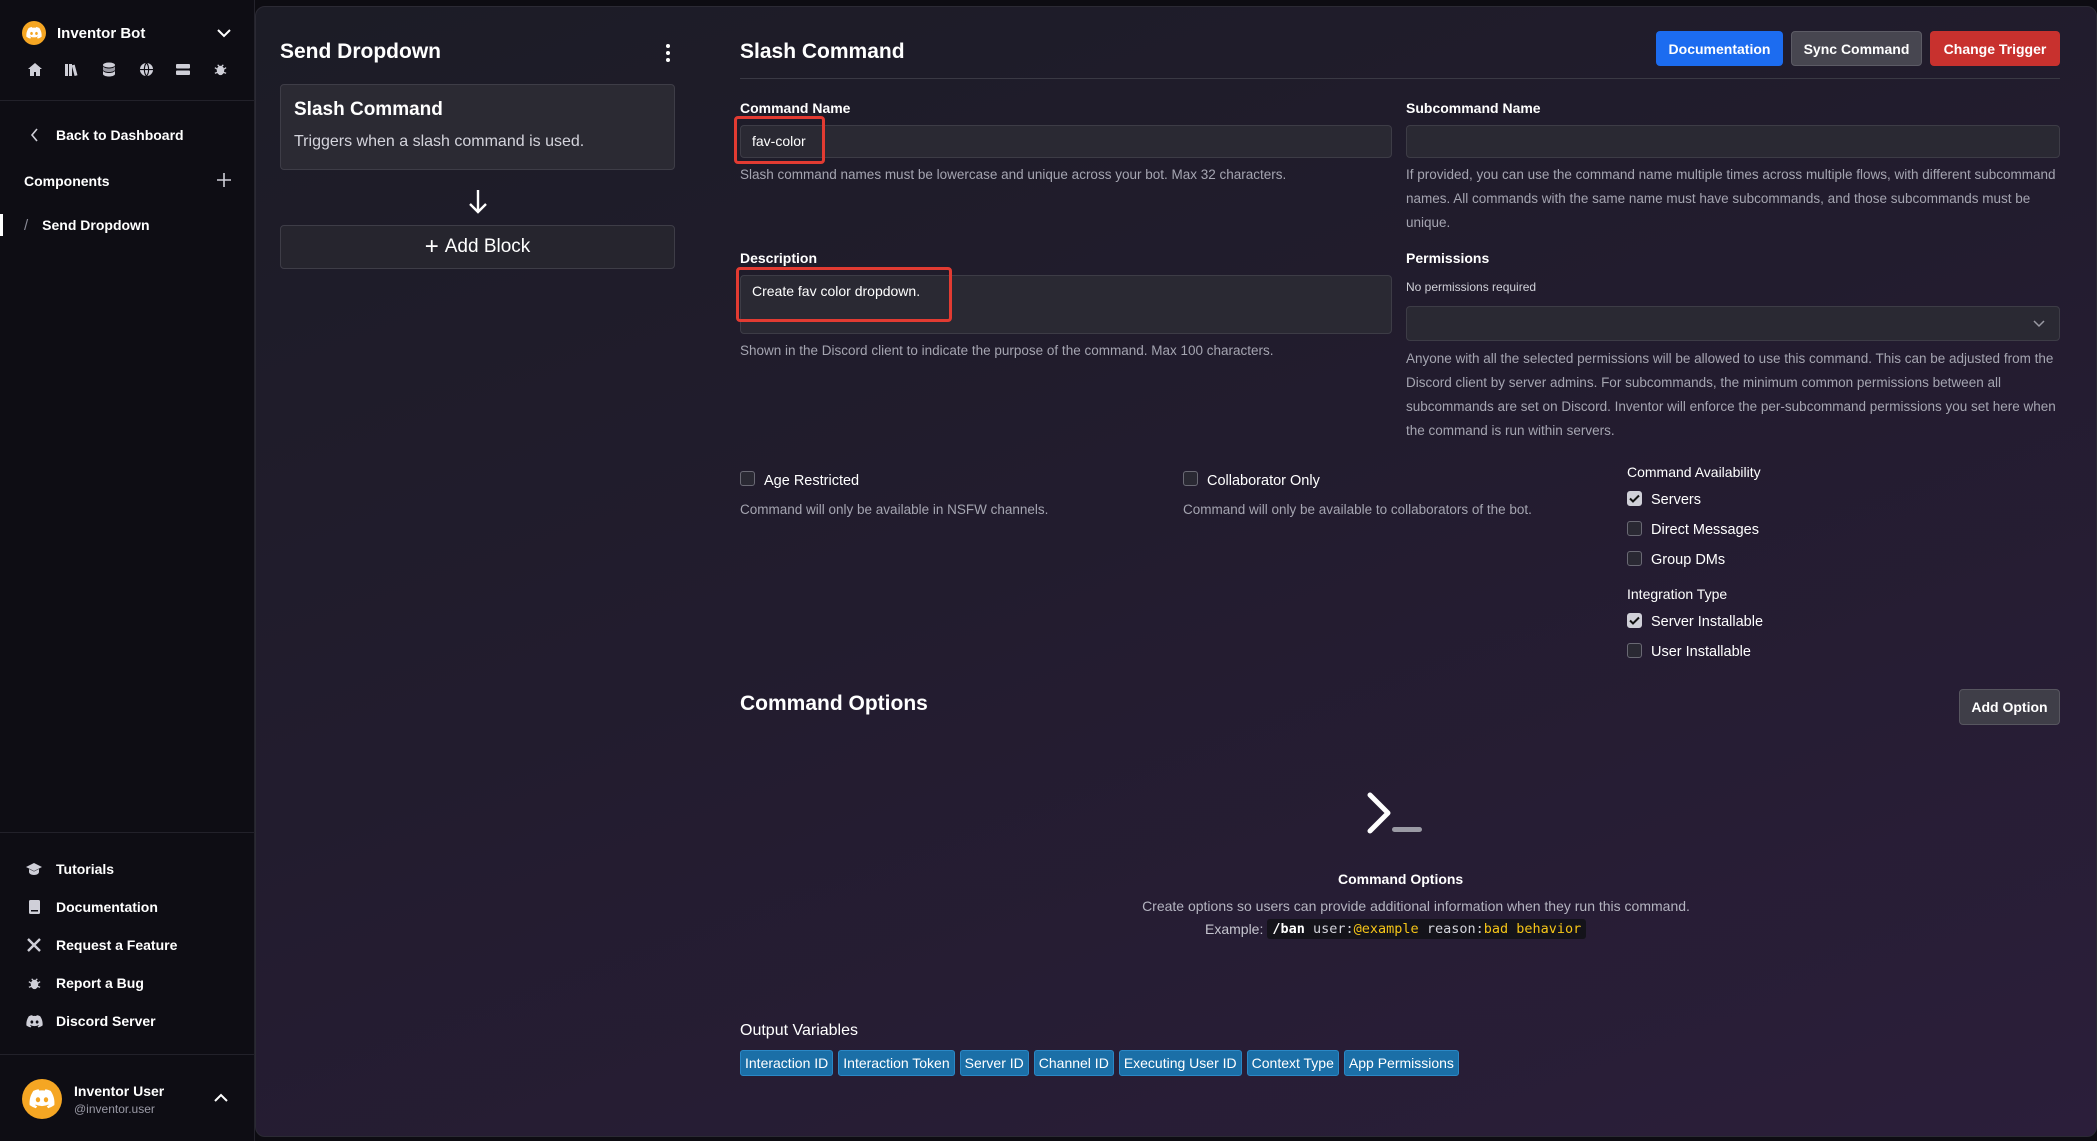 The height and width of the screenshot is (1141, 2097). Describe the element at coordinates (1995, 48) in the screenshot. I see `change-trigger-button: Change Trigger` at that location.